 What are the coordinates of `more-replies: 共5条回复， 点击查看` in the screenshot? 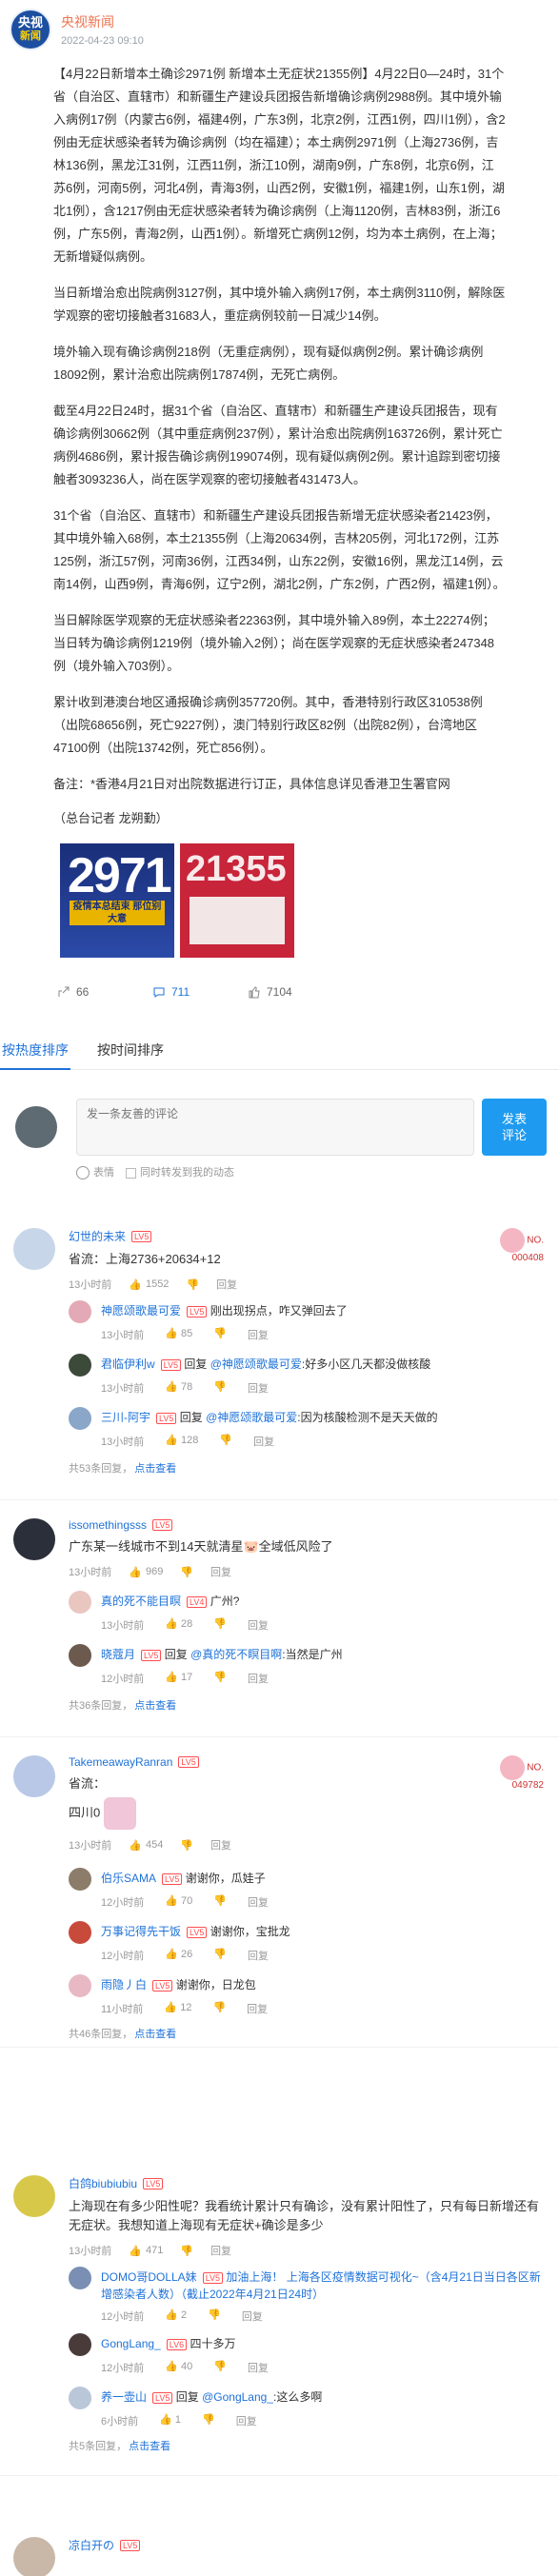 It's located at (120, 2446).